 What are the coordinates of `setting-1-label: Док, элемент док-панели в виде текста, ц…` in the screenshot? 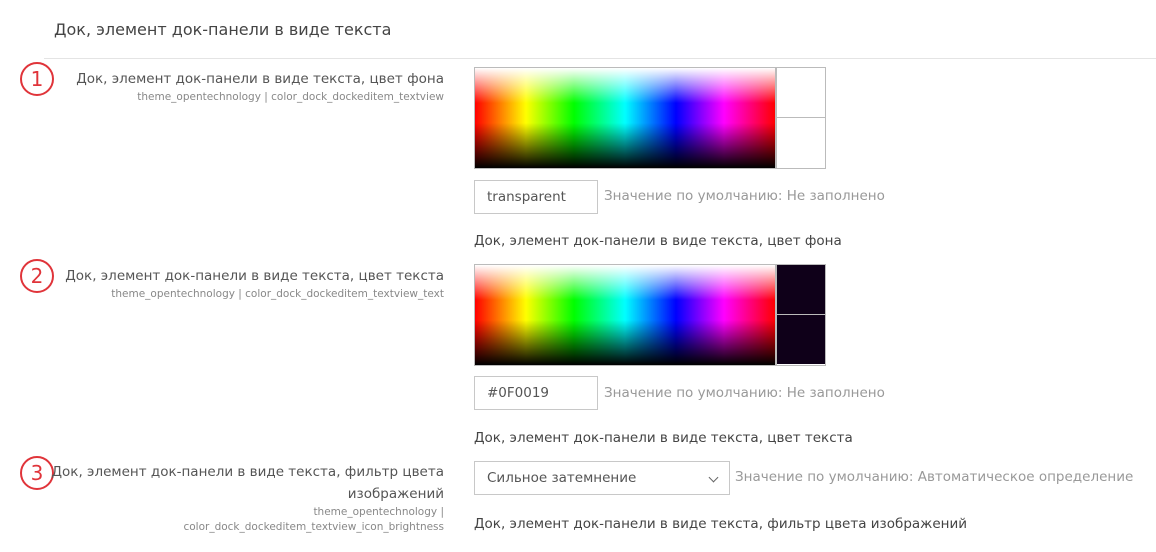 It's located at (260, 79).